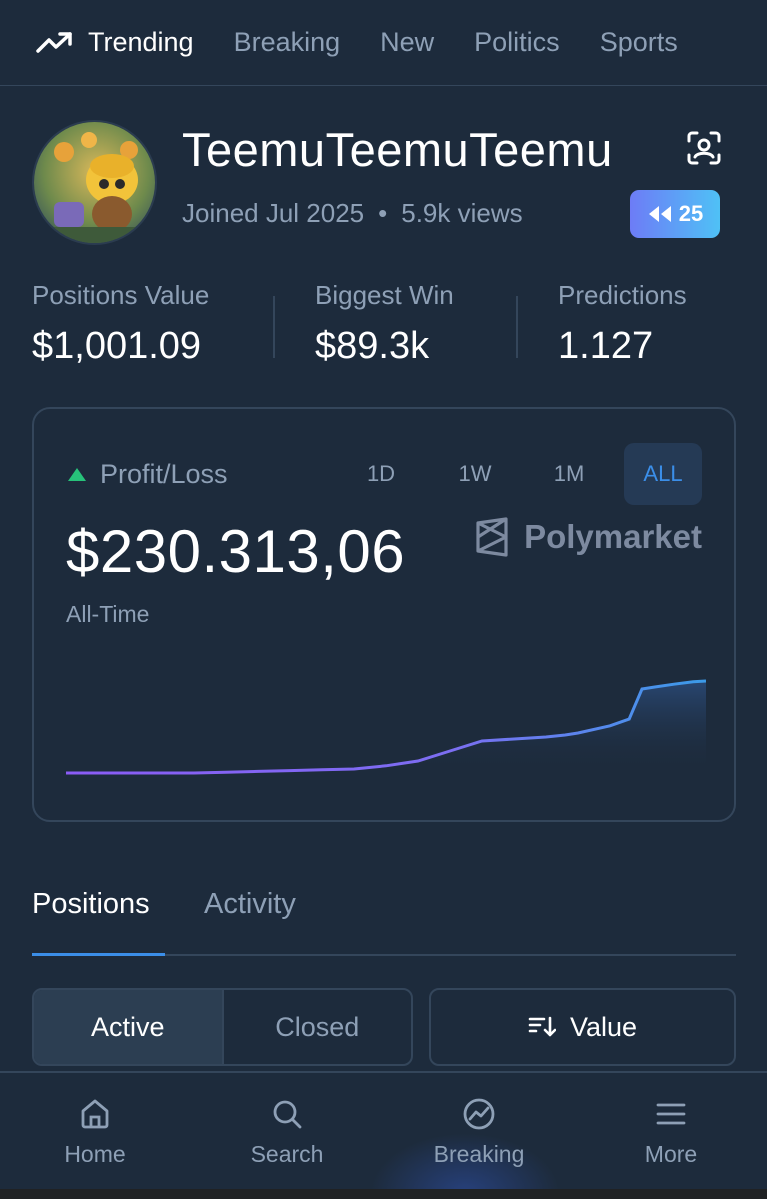  What do you see at coordinates (316, 1027) in the screenshot?
I see `status-closed: Closed` at bounding box center [316, 1027].